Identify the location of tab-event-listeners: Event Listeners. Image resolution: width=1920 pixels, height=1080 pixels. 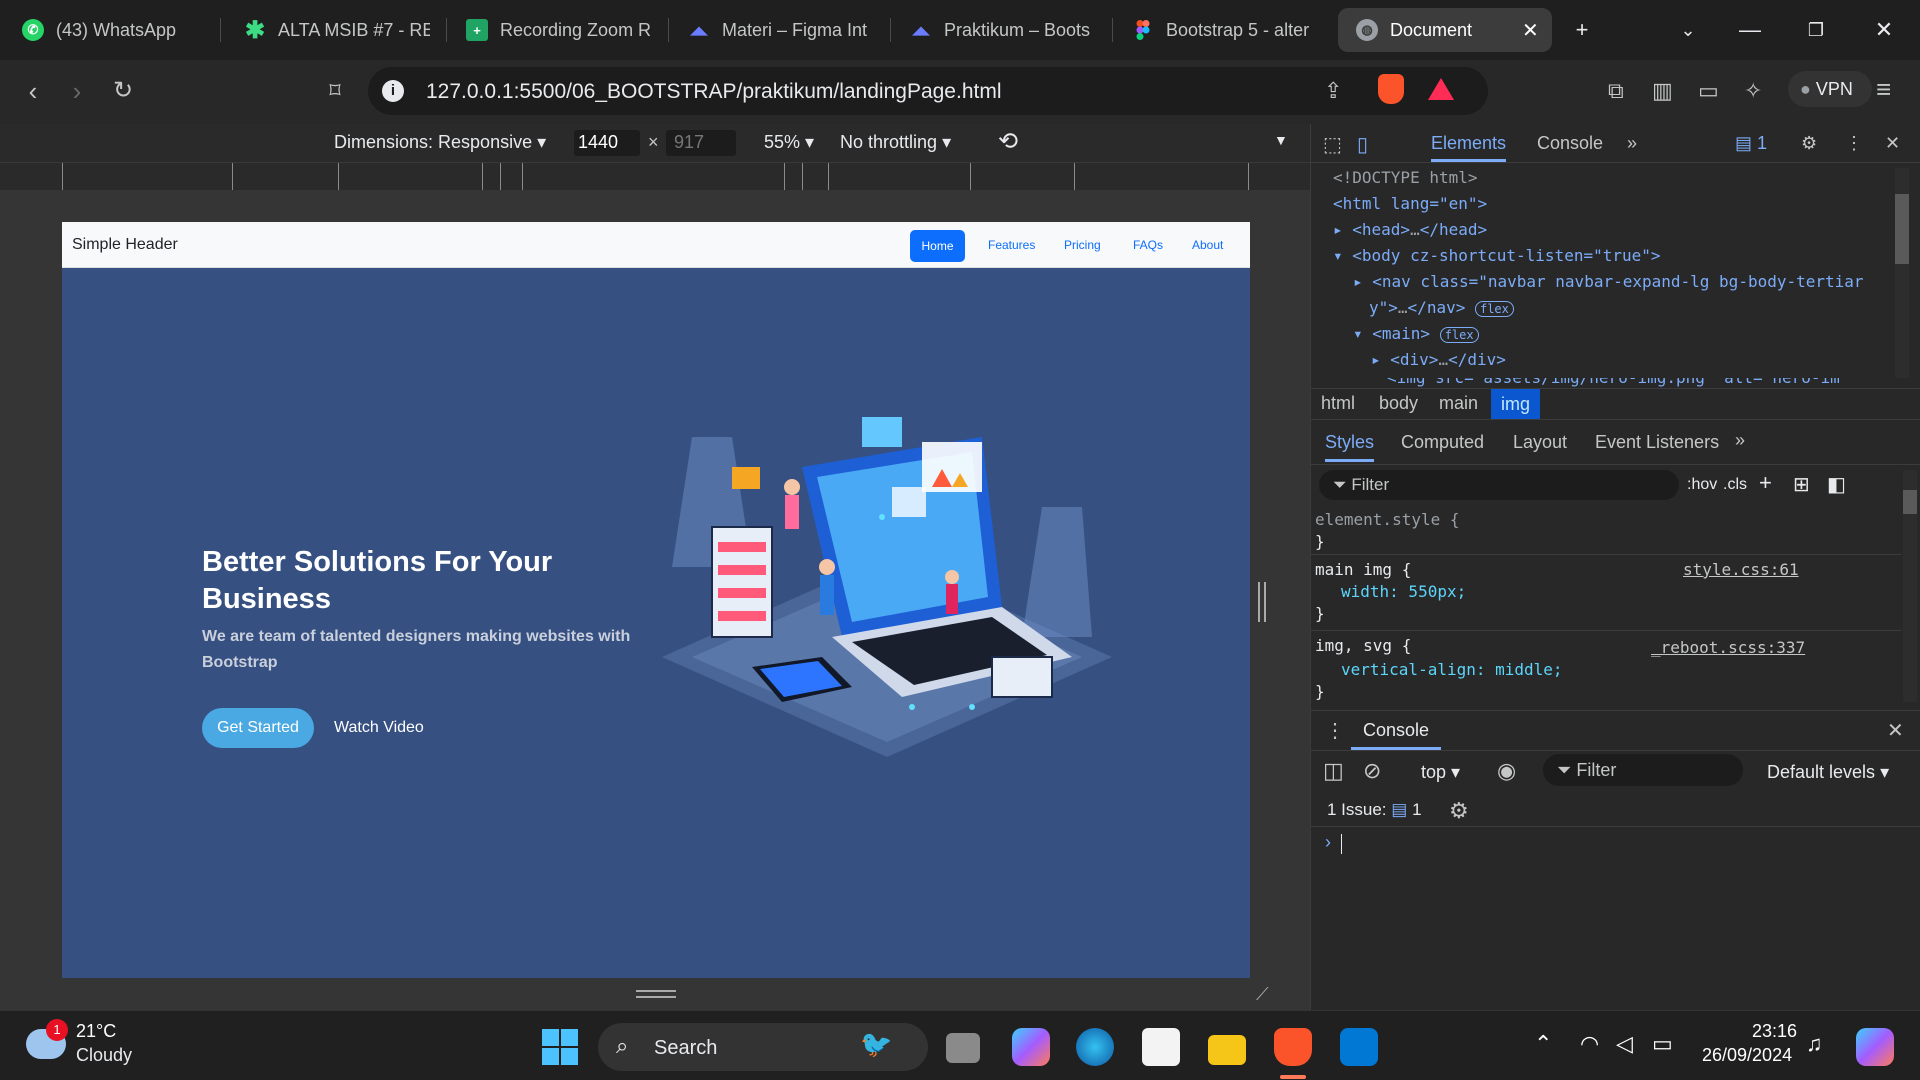
(1657, 442).